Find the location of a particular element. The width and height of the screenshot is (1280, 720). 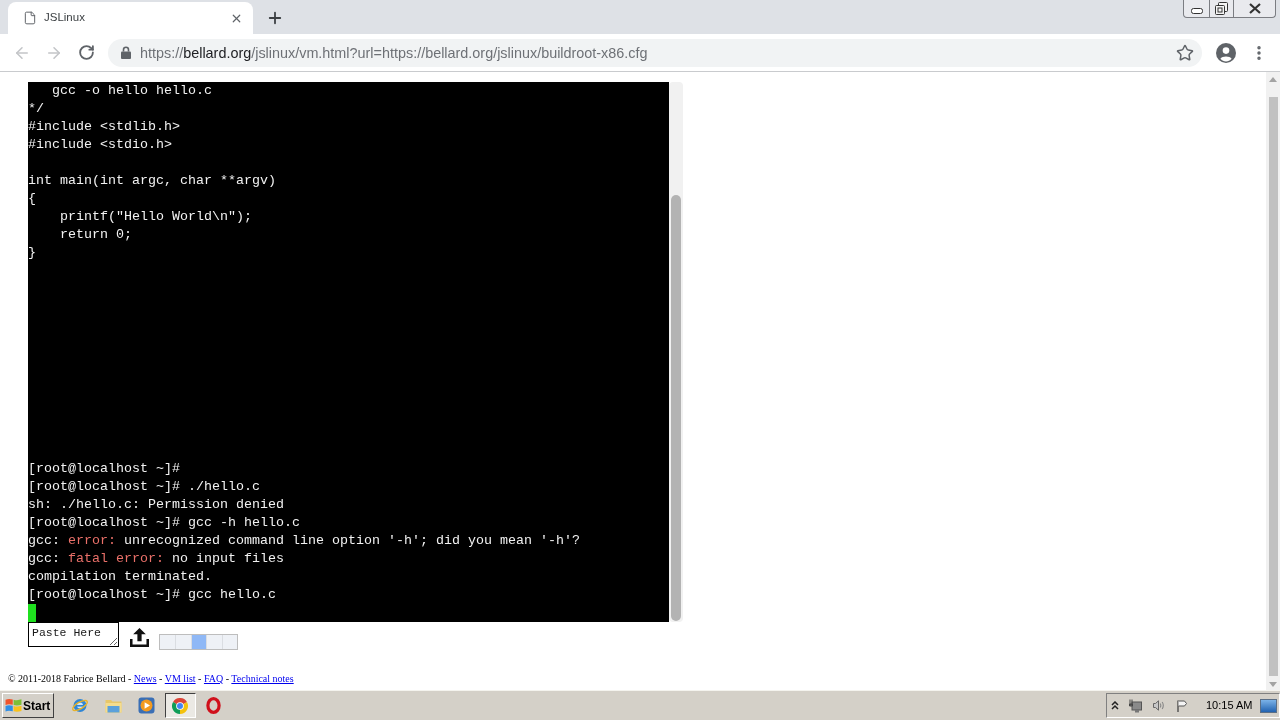

copyright-footer: © 2011-2018 Fabrice Bellard - News - VM list - FAQ - Technical notes is located at coordinates (151, 679).